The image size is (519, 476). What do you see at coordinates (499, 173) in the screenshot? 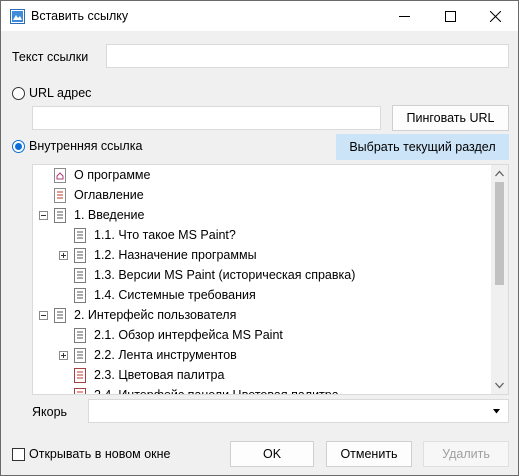
I see `scroll-up-icon` at bounding box center [499, 173].